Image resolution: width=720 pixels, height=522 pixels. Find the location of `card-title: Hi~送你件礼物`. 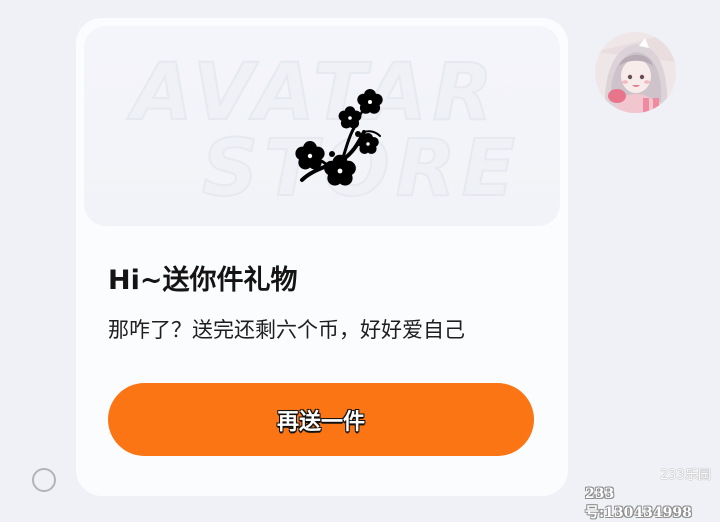

card-title: Hi~送你件礼物 is located at coordinates (203, 280).